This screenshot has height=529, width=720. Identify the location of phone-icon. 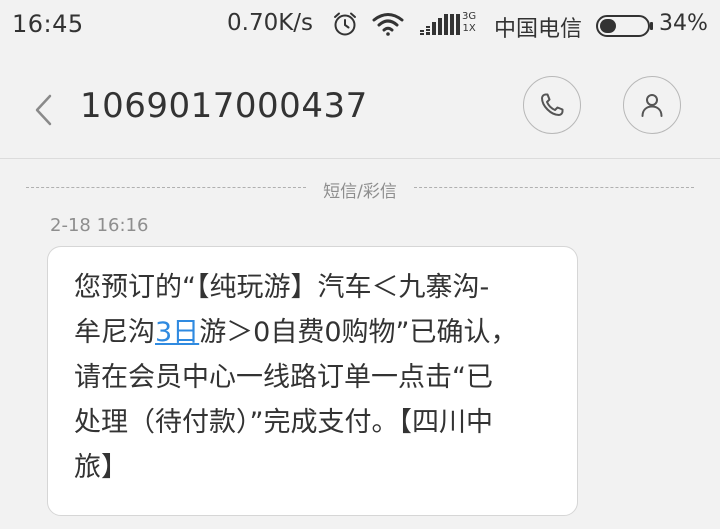
(552, 104).